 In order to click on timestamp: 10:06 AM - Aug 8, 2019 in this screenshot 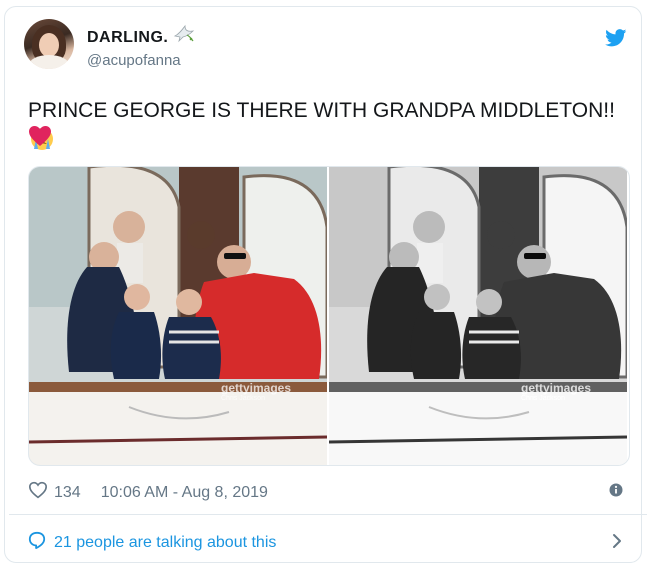, I will do `click(184, 493)`.